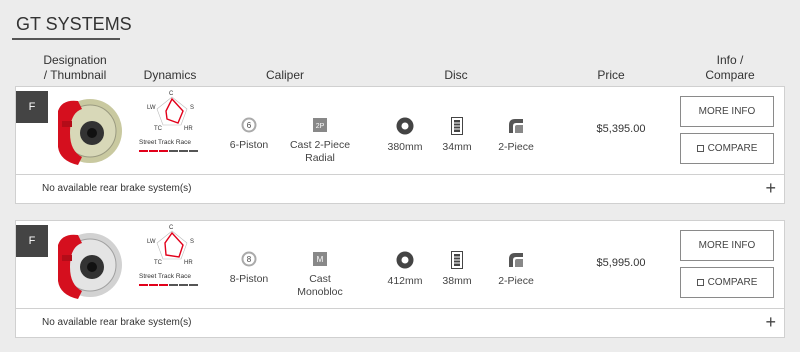  What do you see at coordinates (66, 39) in the screenshot?
I see `section-title-rule` at bounding box center [66, 39].